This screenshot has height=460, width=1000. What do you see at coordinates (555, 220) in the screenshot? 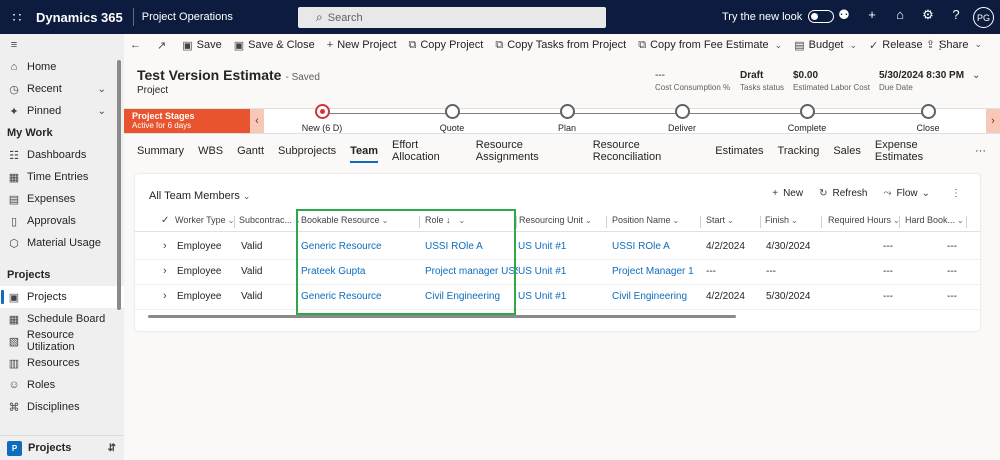
I see `column-header-resourcing-unit: Resourcing Unit ⌄` at bounding box center [555, 220].